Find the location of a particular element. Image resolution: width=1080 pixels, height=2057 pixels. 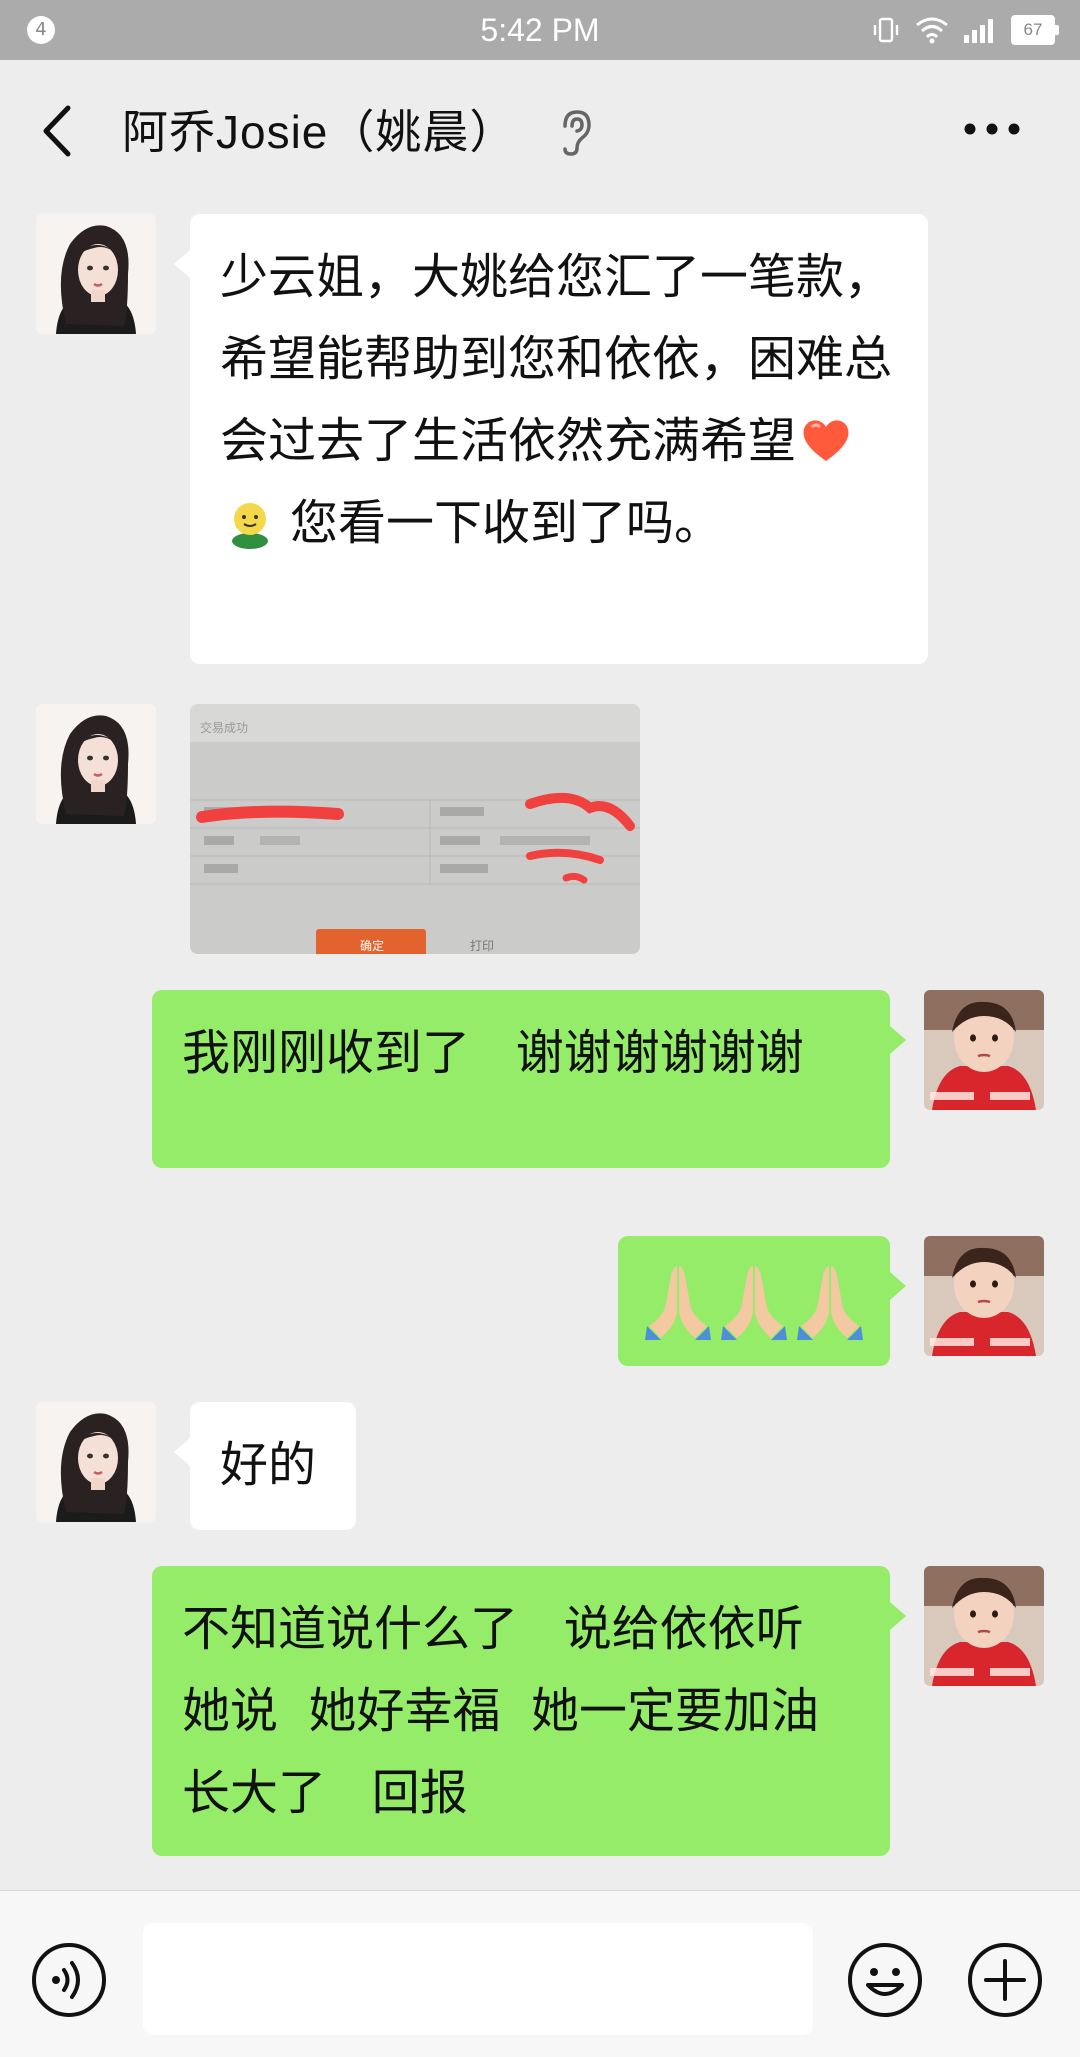

more-button is located at coordinates (992, 129).